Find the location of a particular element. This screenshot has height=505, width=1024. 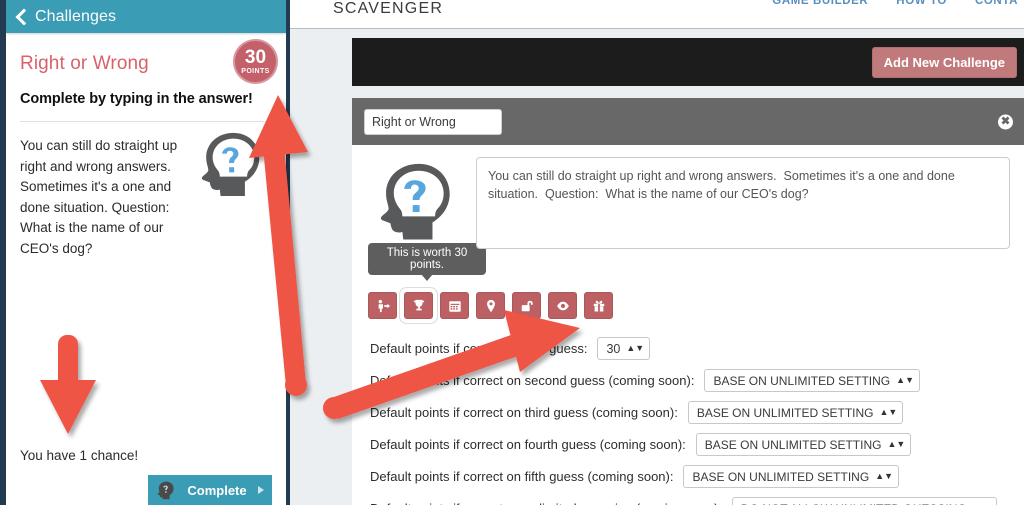

nav-link-game-builder: GAME BUILDER is located at coordinates (820, 3).